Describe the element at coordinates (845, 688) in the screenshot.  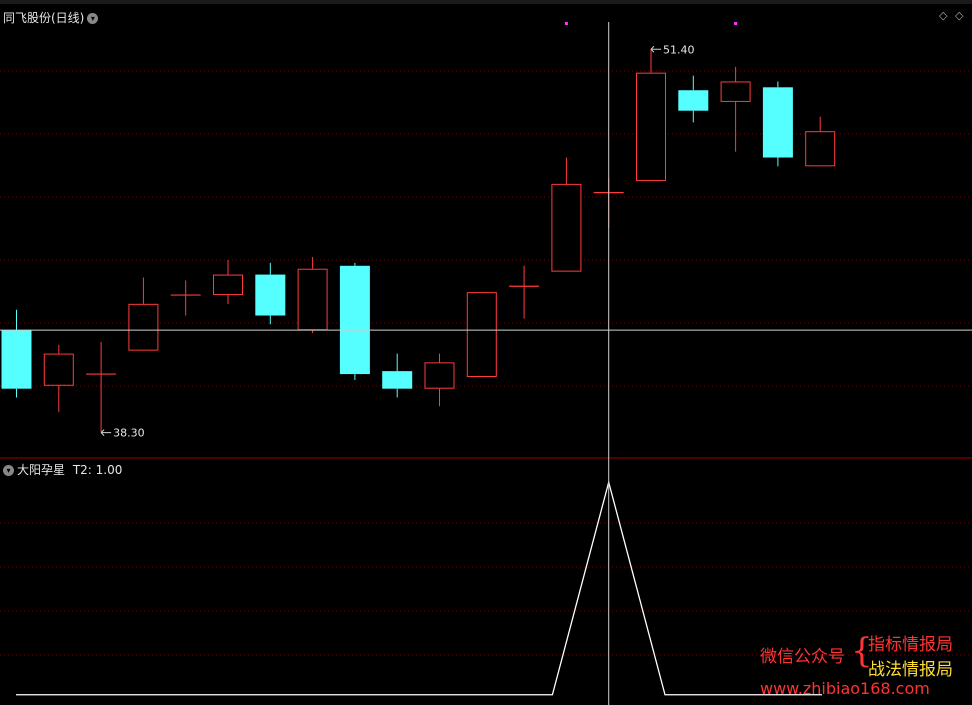
I see `watermark-url: www.zhibiao168.com` at that location.